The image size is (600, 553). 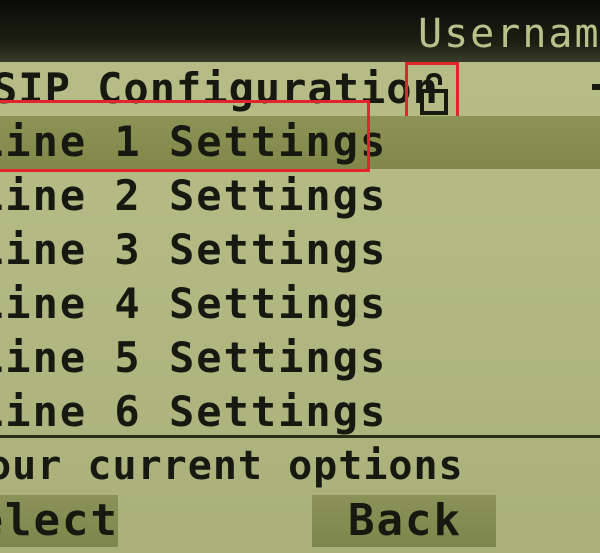 I want to click on lock-highlight-box, so click(x=432, y=92).